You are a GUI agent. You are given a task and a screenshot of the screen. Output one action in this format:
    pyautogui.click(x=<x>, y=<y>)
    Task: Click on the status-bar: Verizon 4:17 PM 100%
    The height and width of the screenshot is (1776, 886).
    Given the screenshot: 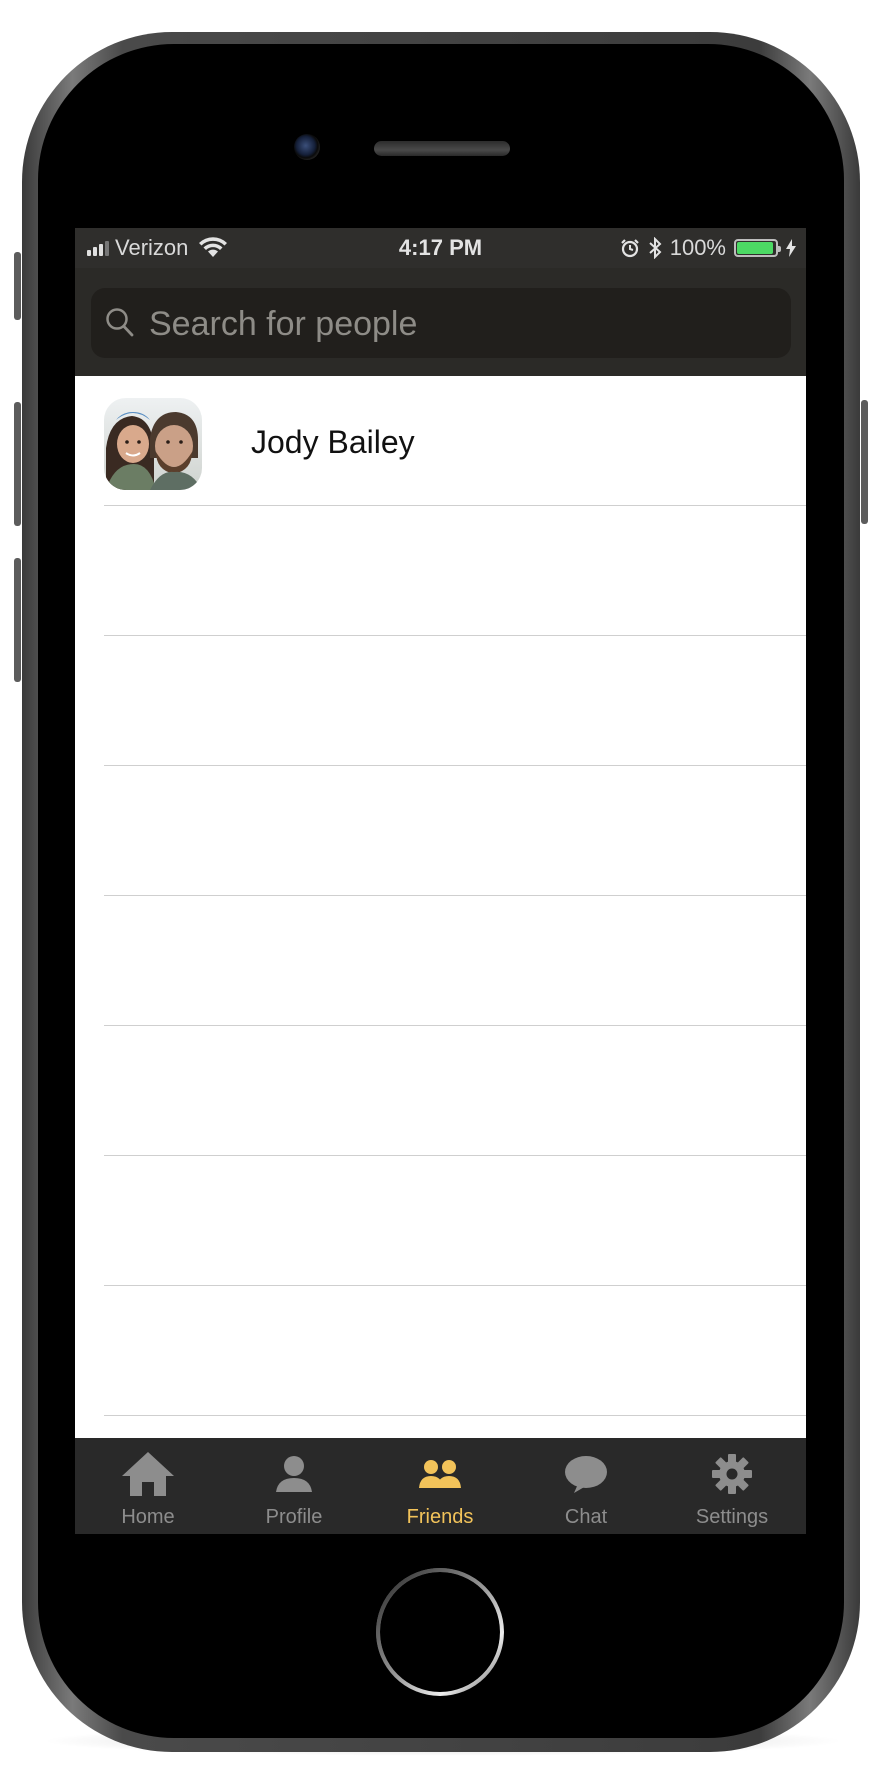 What is the action you would take?
    pyautogui.click(x=440, y=248)
    